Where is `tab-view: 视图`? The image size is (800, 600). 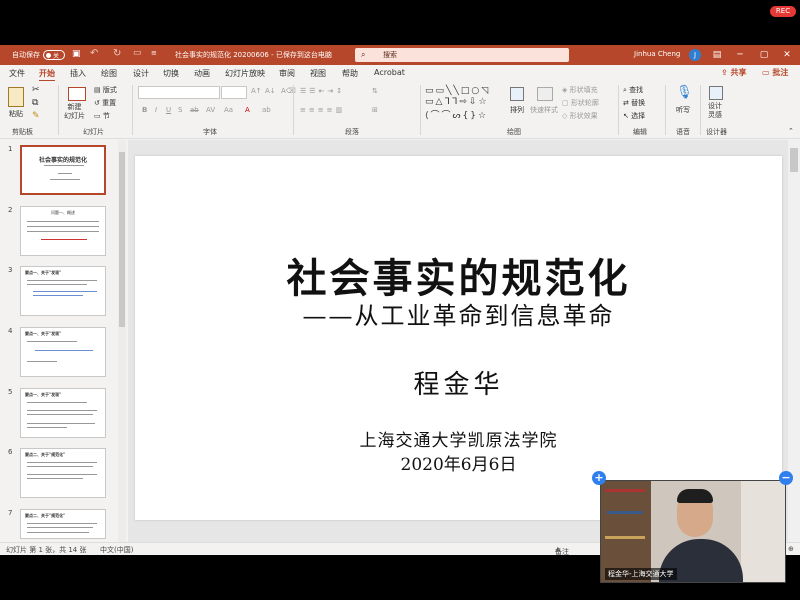
tab-view: 视图 is located at coordinates (318, 73).